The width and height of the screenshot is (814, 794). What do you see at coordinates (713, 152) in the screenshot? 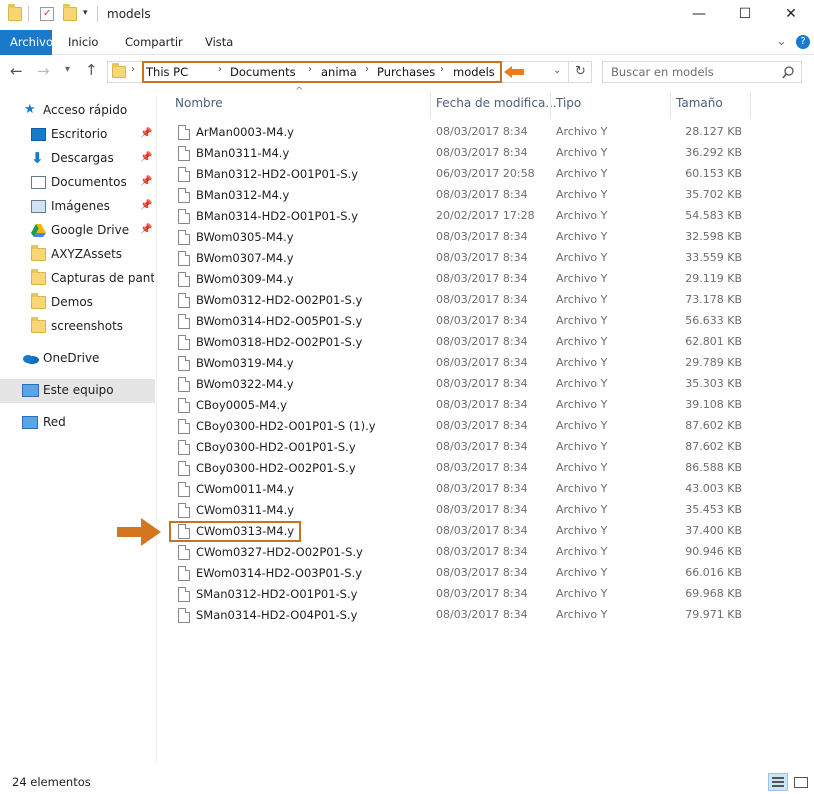
I see `file-size: 36.292 KB` at bounding box center [713, 152].